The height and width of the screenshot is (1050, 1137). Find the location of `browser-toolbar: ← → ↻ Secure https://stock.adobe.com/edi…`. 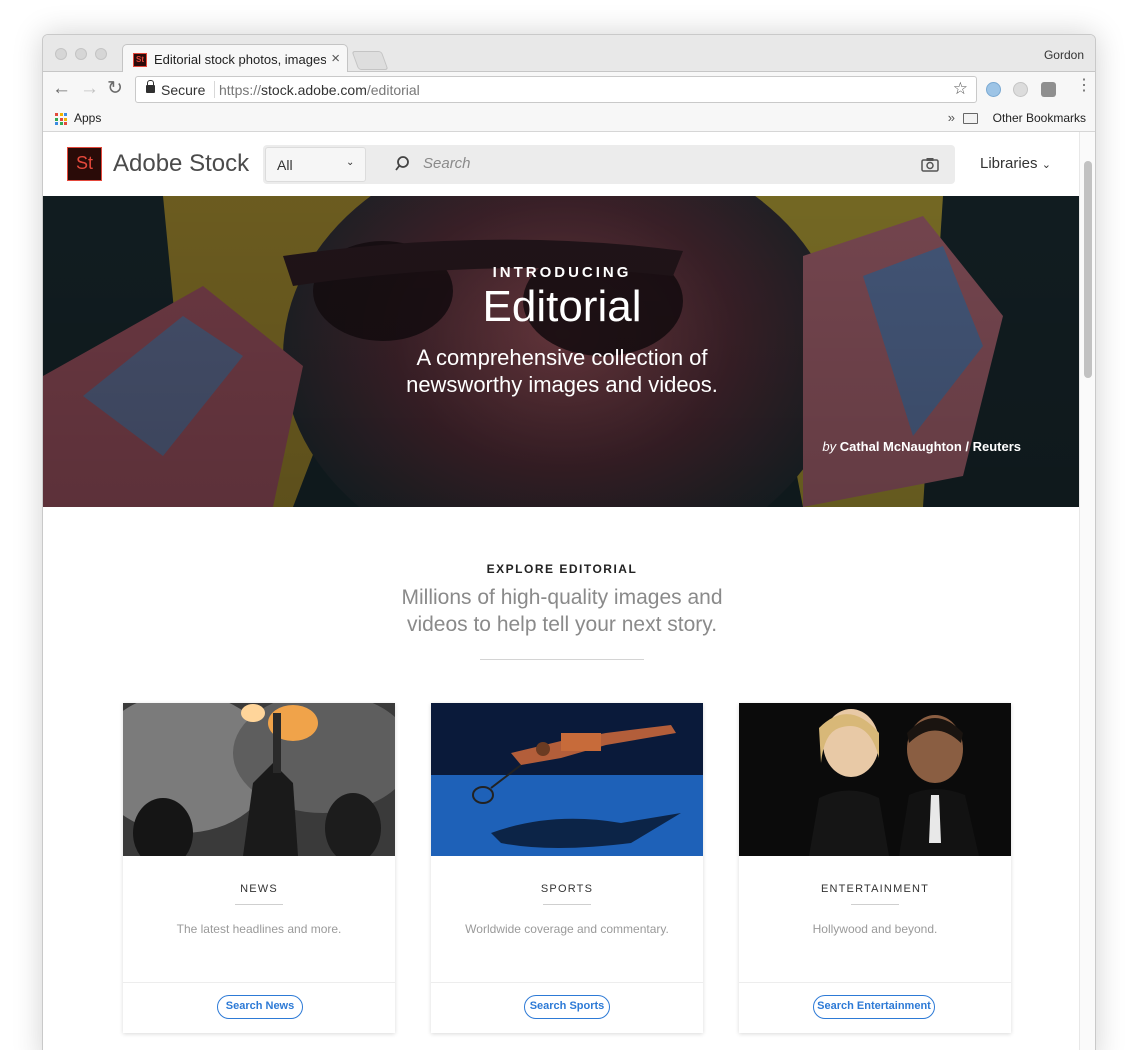

browser-toolbar: ← → ↻ Secure https://stock.adobe.com/edi… is located at coordinates (569, 89).